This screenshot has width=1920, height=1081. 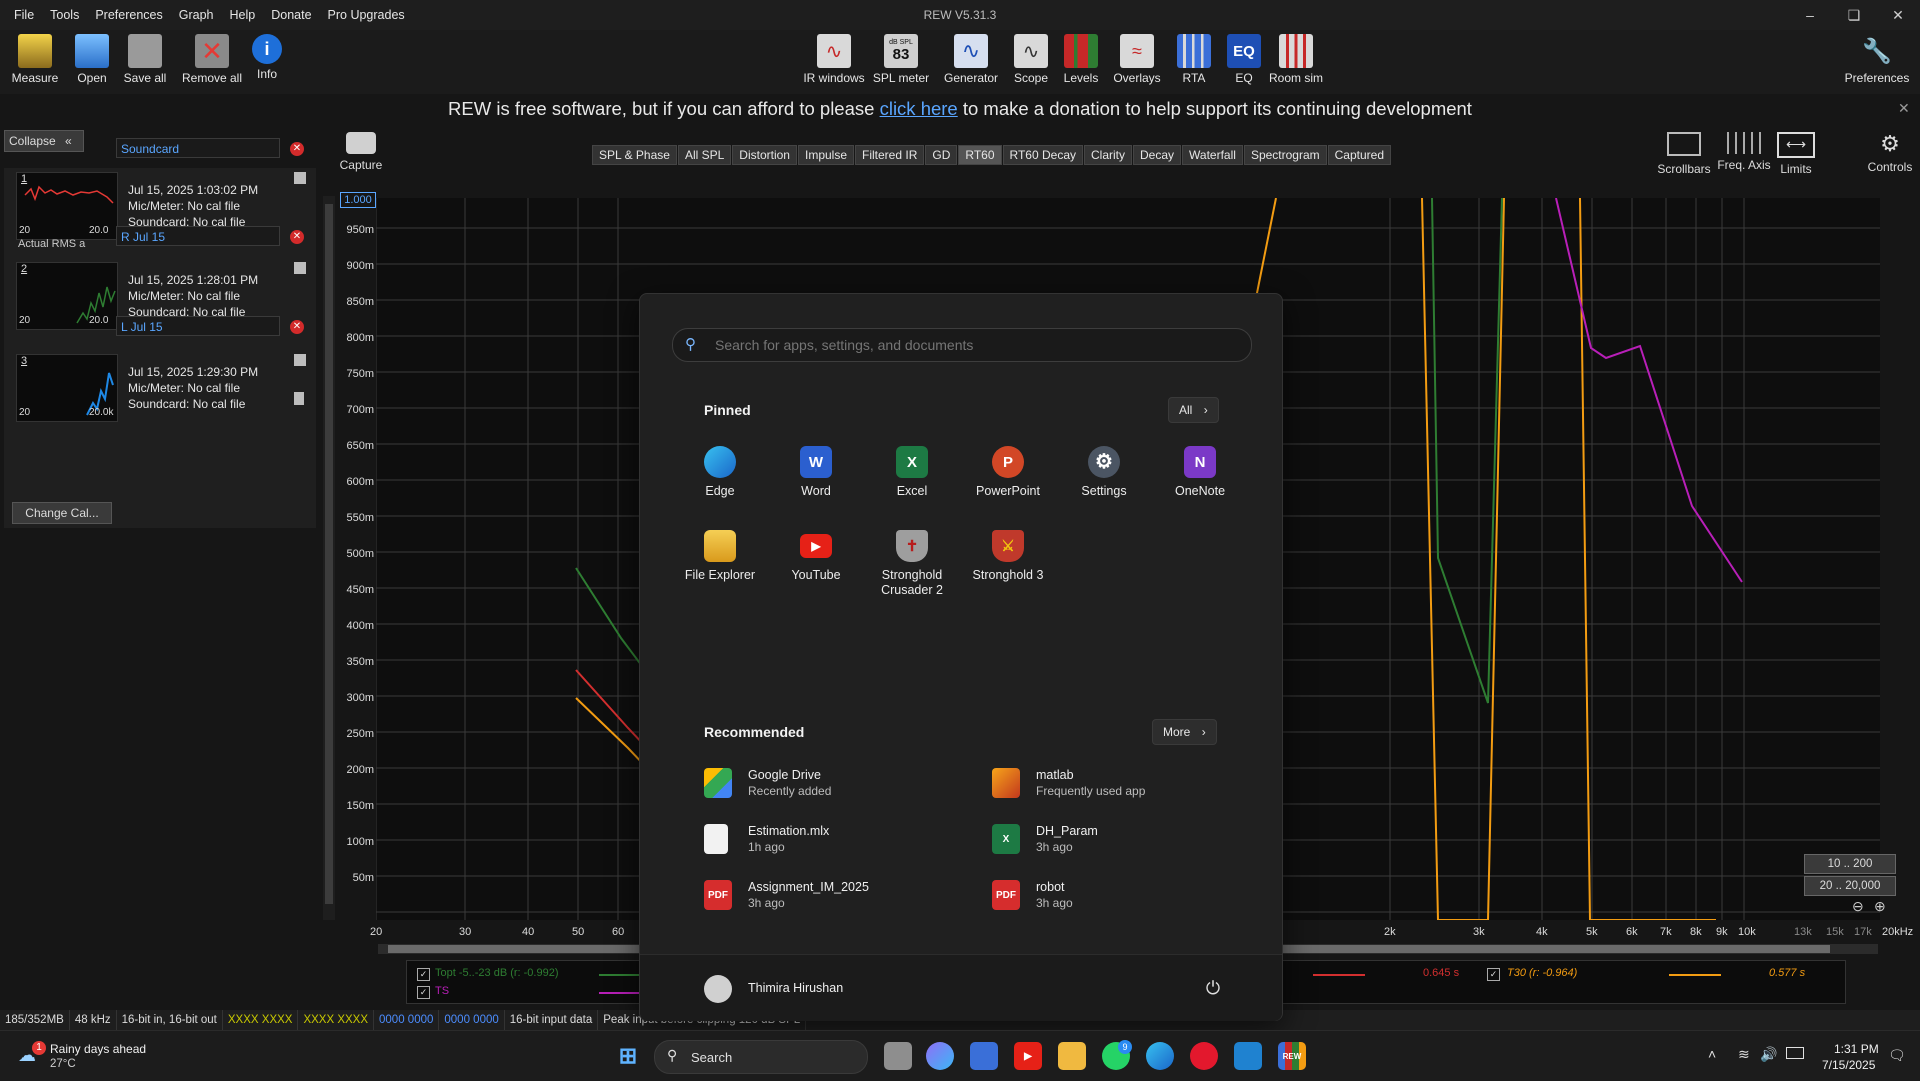 What do you see at coordinates (1248, 1056) in the screenshot?
I see `vscode-icon` at bounding box center [1248, 1056].